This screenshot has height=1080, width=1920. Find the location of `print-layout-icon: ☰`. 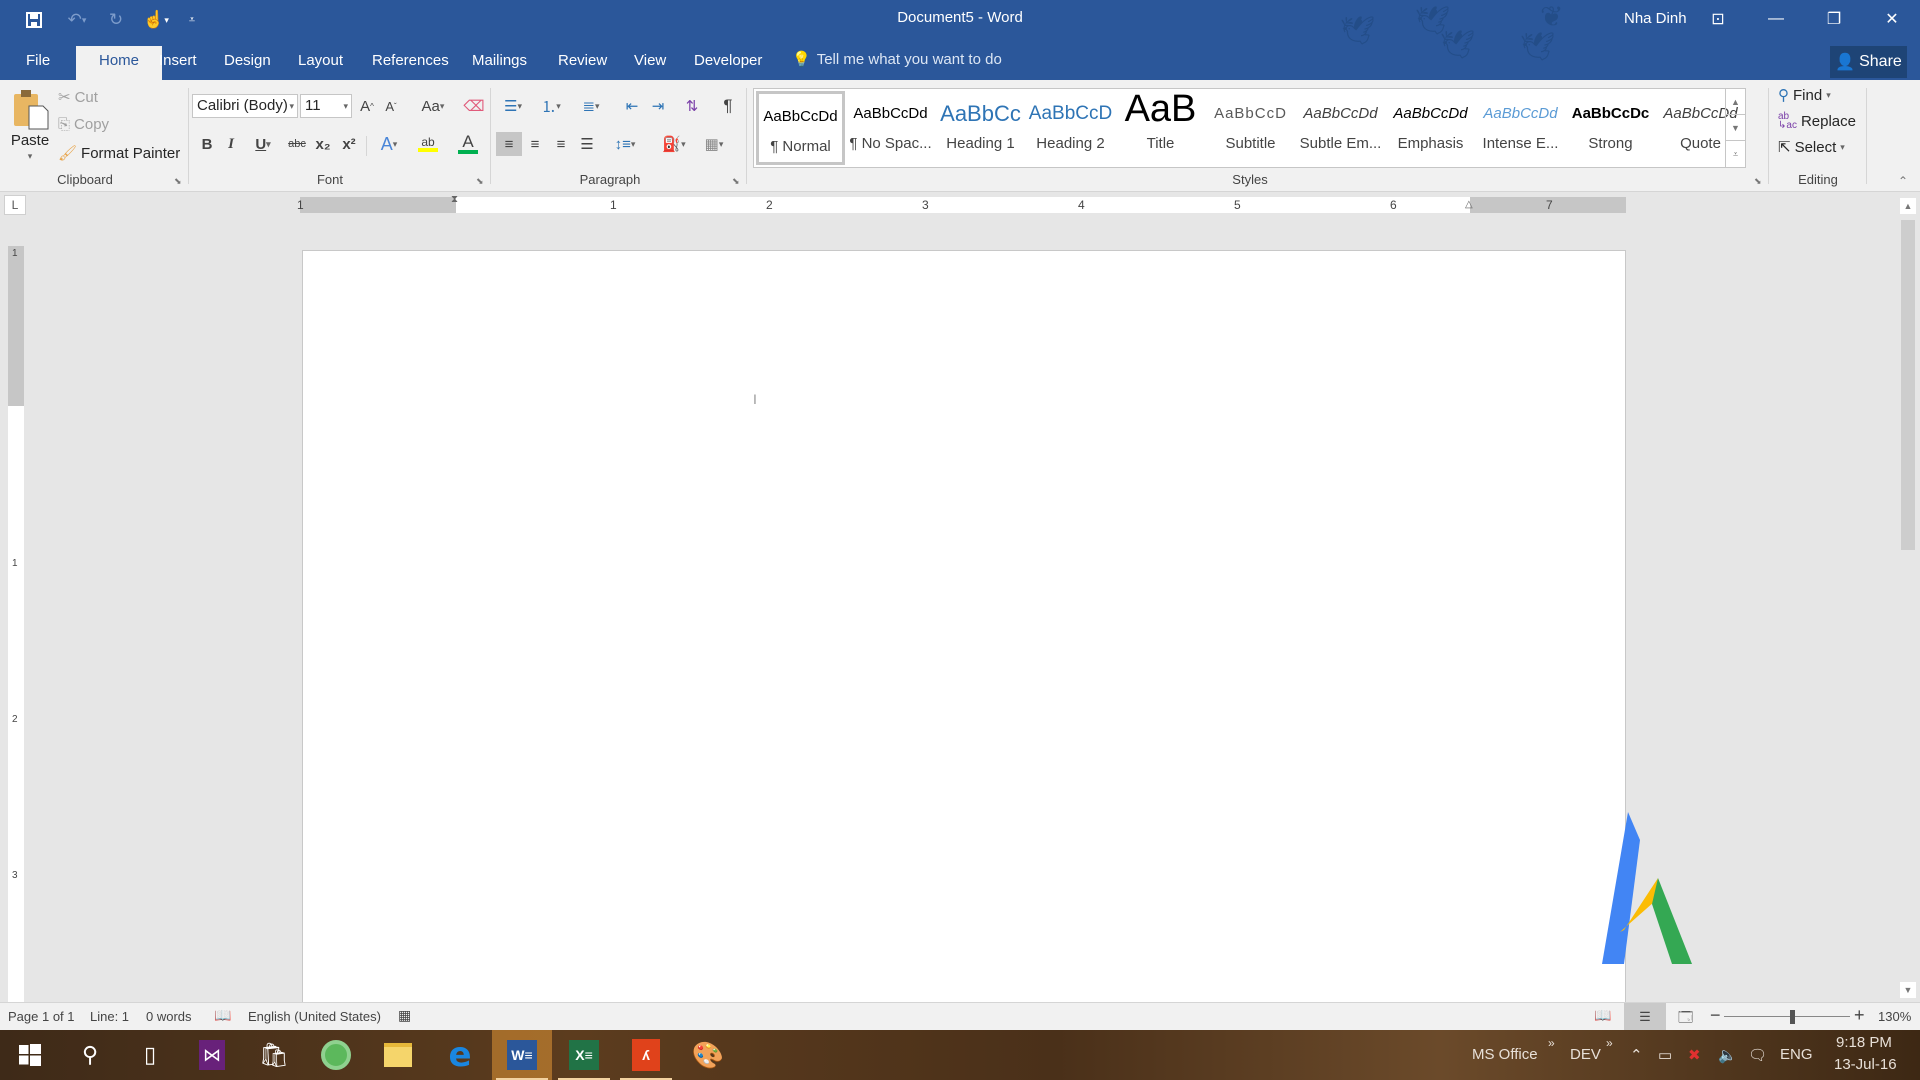

print-layout-icon: ☰ is located at coordinates (1645, 1016).